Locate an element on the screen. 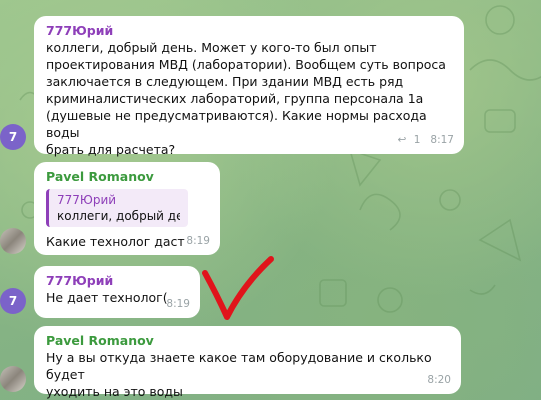  message-time: 8:20 is located at coordinates (439, 380).